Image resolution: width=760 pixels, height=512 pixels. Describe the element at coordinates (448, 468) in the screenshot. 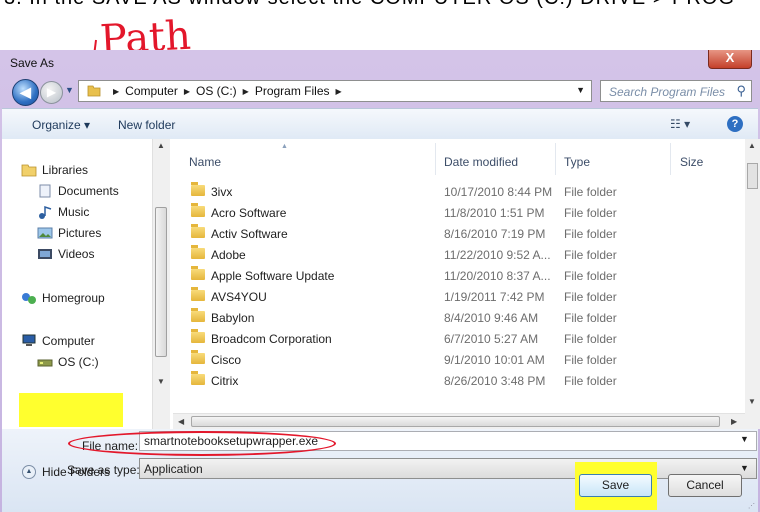

I see `save-type-select: Application` at that location.